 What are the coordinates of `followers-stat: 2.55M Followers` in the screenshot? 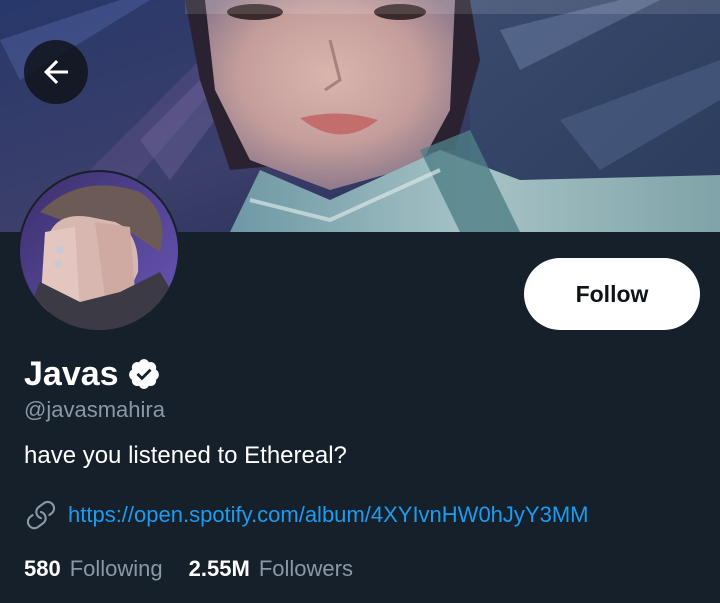 It's located at (271, 569).